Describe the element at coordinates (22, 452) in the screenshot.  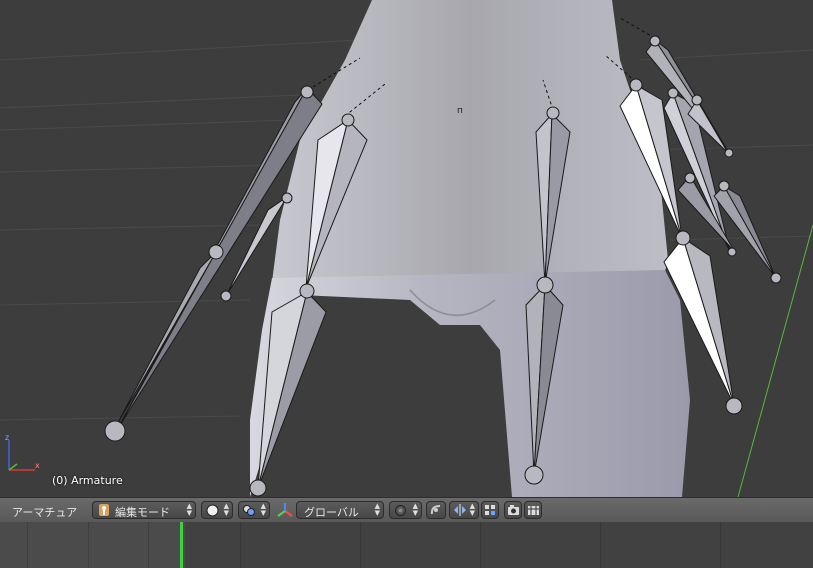
I see `axis-gizmo: z x` at that location.